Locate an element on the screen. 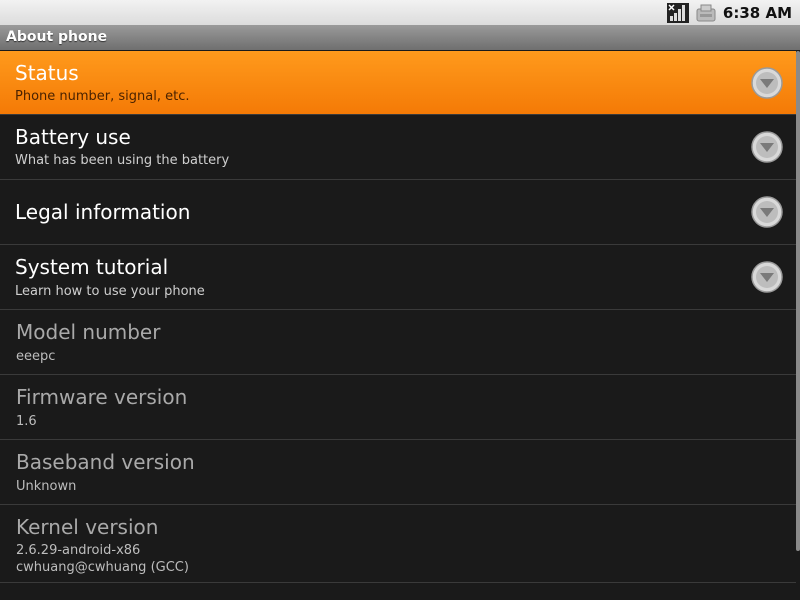 The height and width of the screenshot is (600, 800). item-summary: 1.6 is located at coordinates (26, 421).